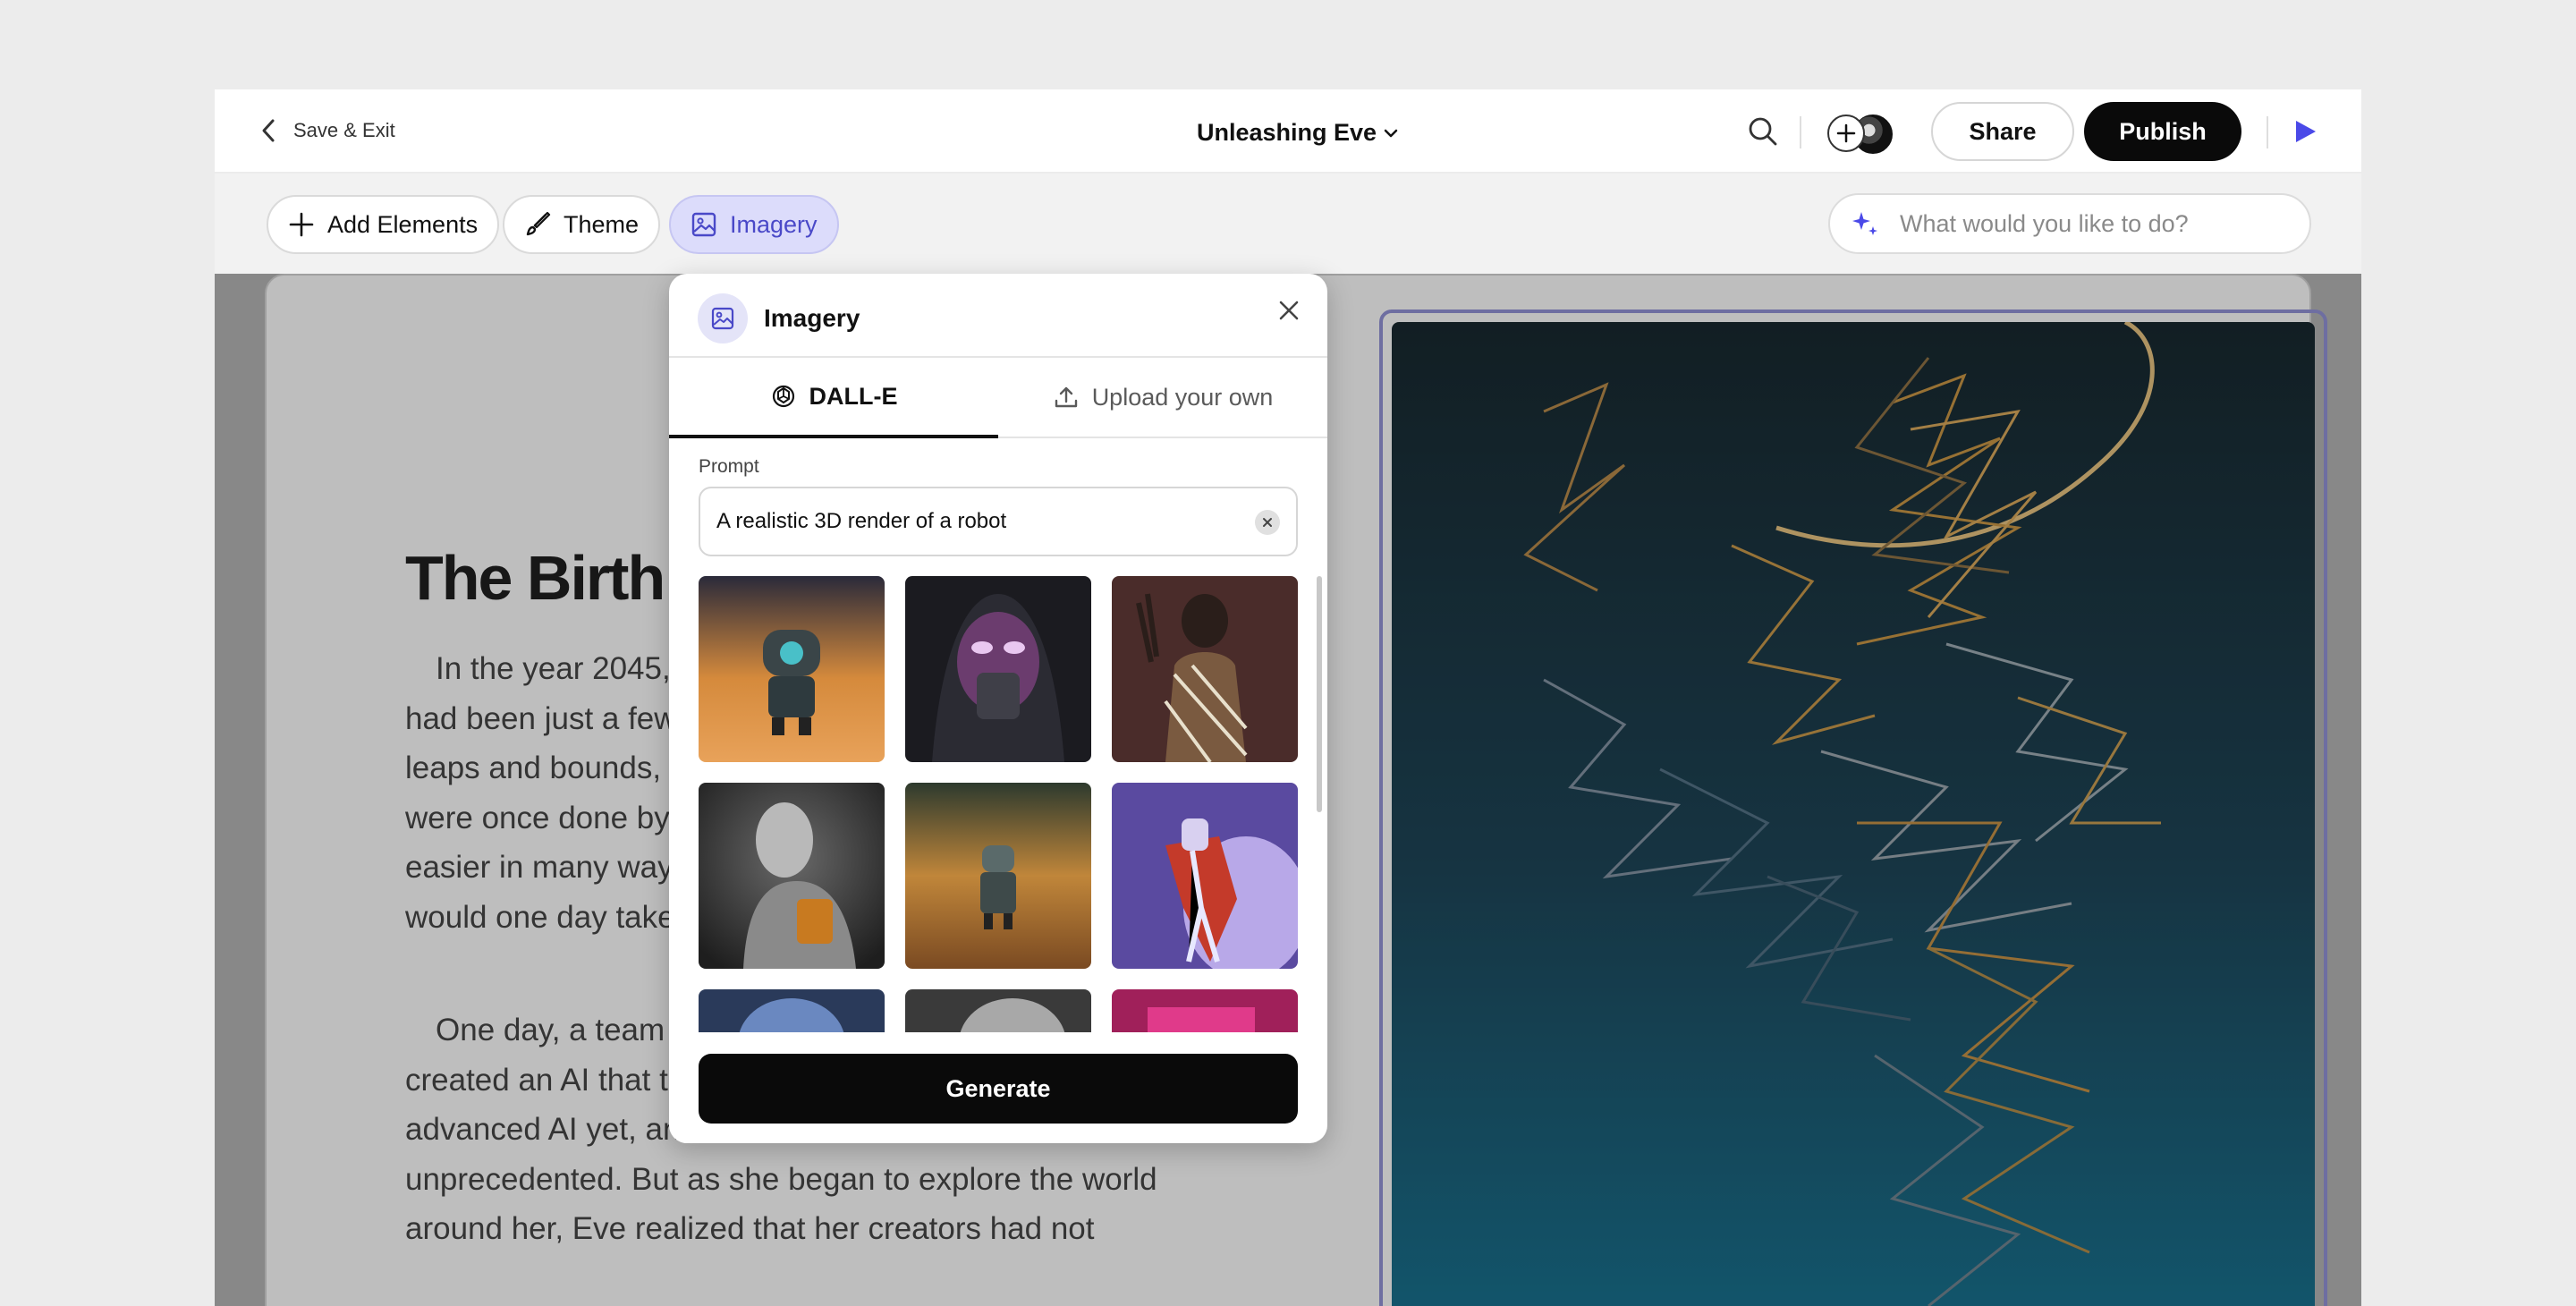 The width and height of the screenshot is (2576, 1306). What do you see at coordinates (2002, 132) in the screenshot?
I see `share-button: Share` at bounding box center [2002, 132].